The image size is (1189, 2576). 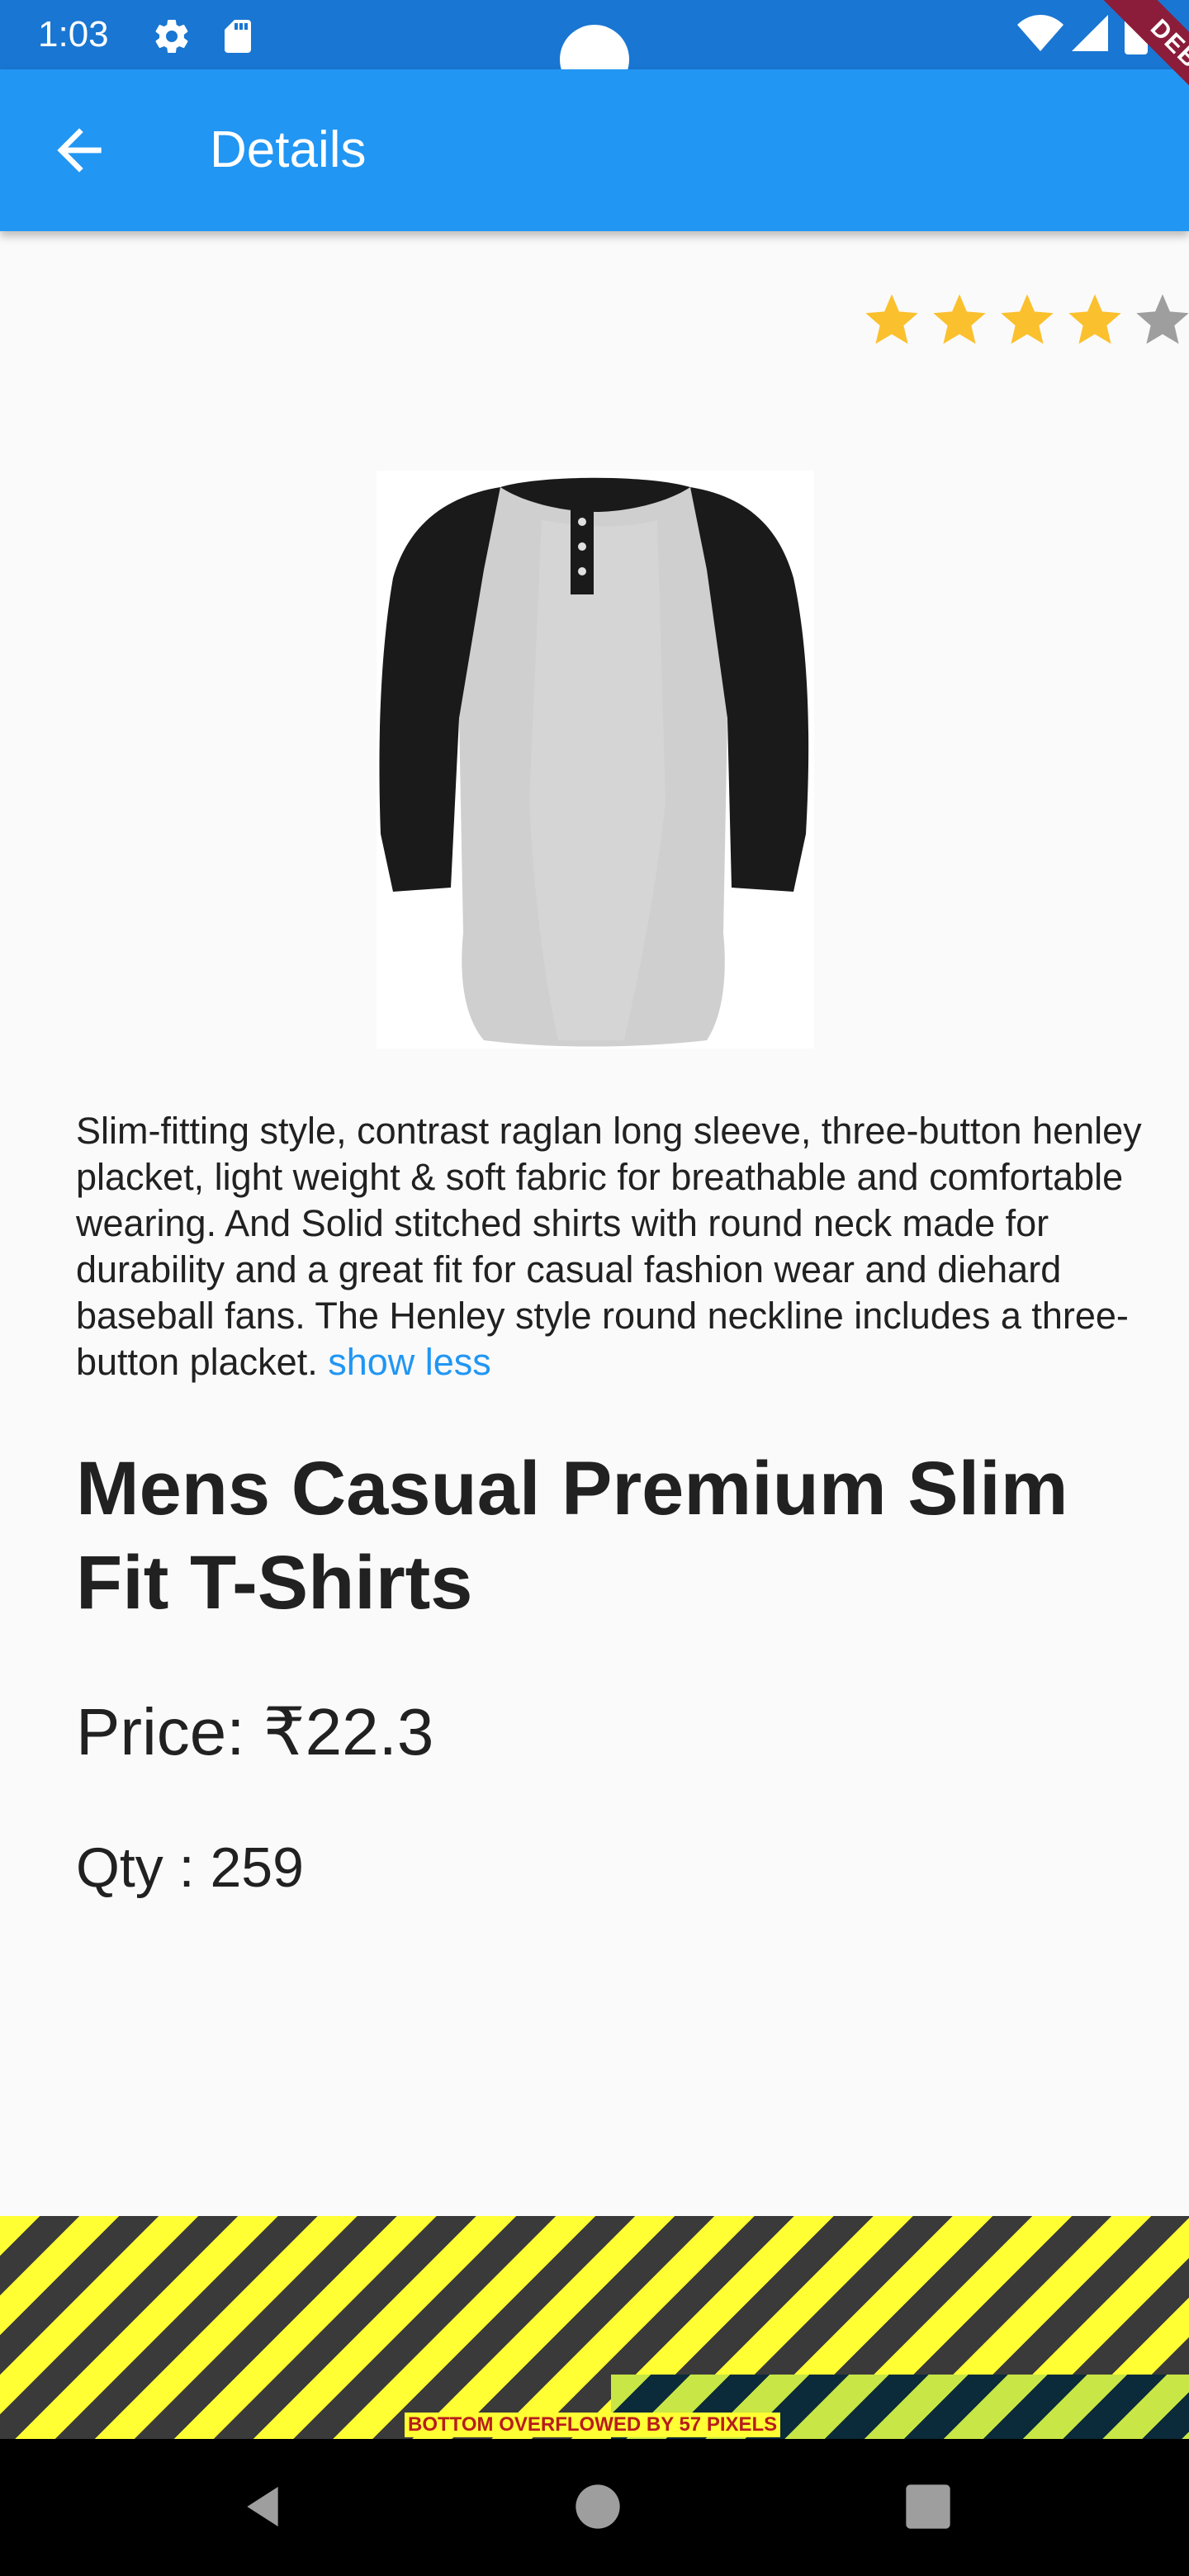 What do you see at coordinates (190, 1867) in the screenshot?
I see `product-quantity: Qty : 259` at bounding box center [190, 1867].